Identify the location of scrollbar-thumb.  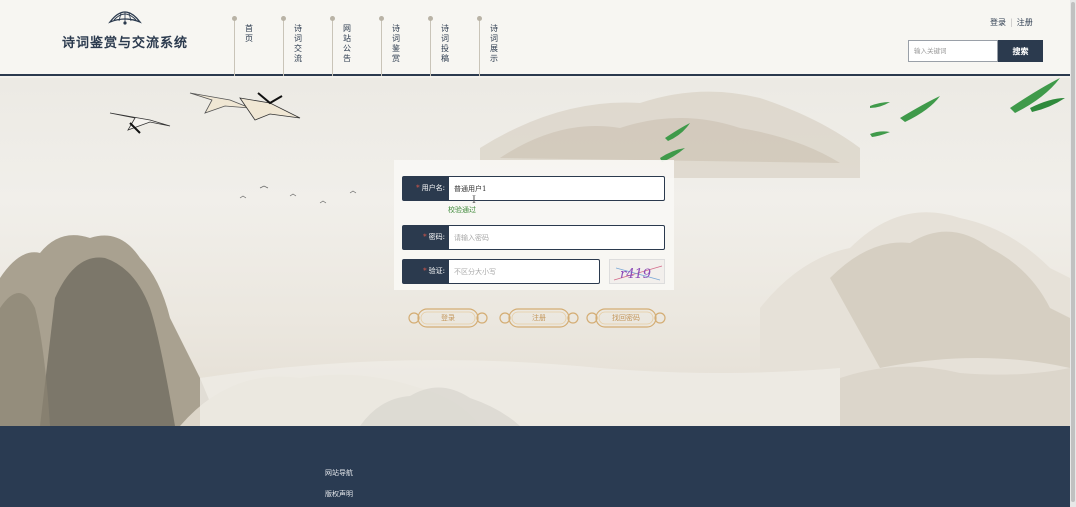
(1073, 252).